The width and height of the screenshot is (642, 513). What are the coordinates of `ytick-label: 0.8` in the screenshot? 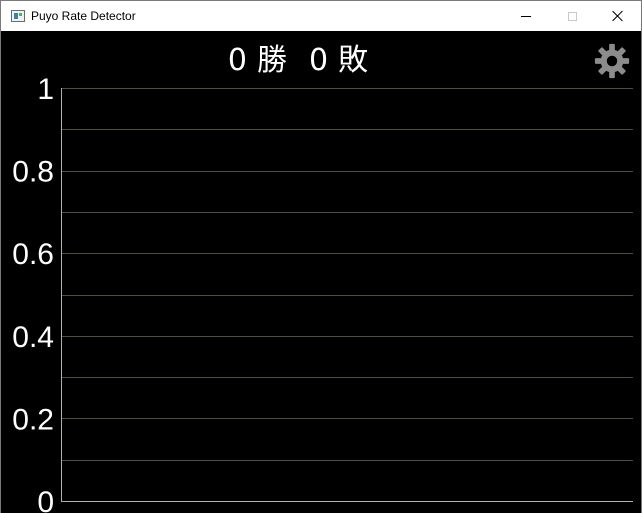 It's located at (33, 172).